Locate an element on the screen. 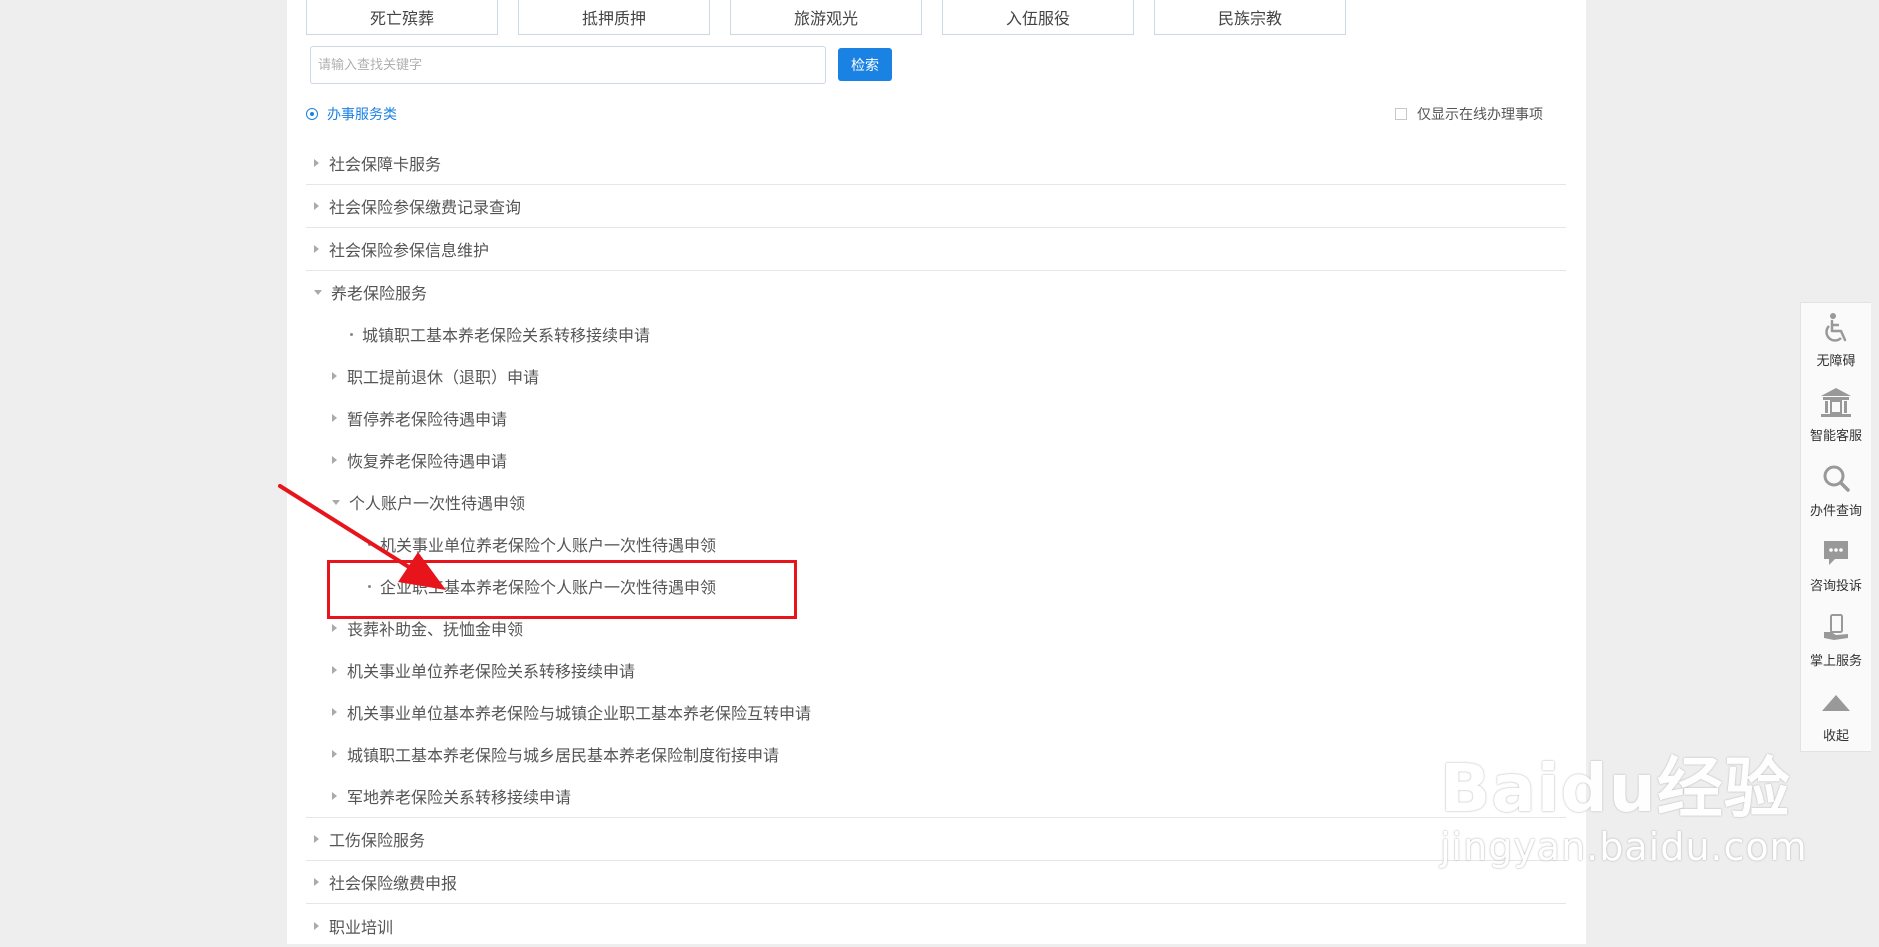 The width and height of the screenshot is (1879, 947). pension-item-urban-transfer: 城镇职工基本养老保险关系转移接续申请 is located at coordinates (936, 334).